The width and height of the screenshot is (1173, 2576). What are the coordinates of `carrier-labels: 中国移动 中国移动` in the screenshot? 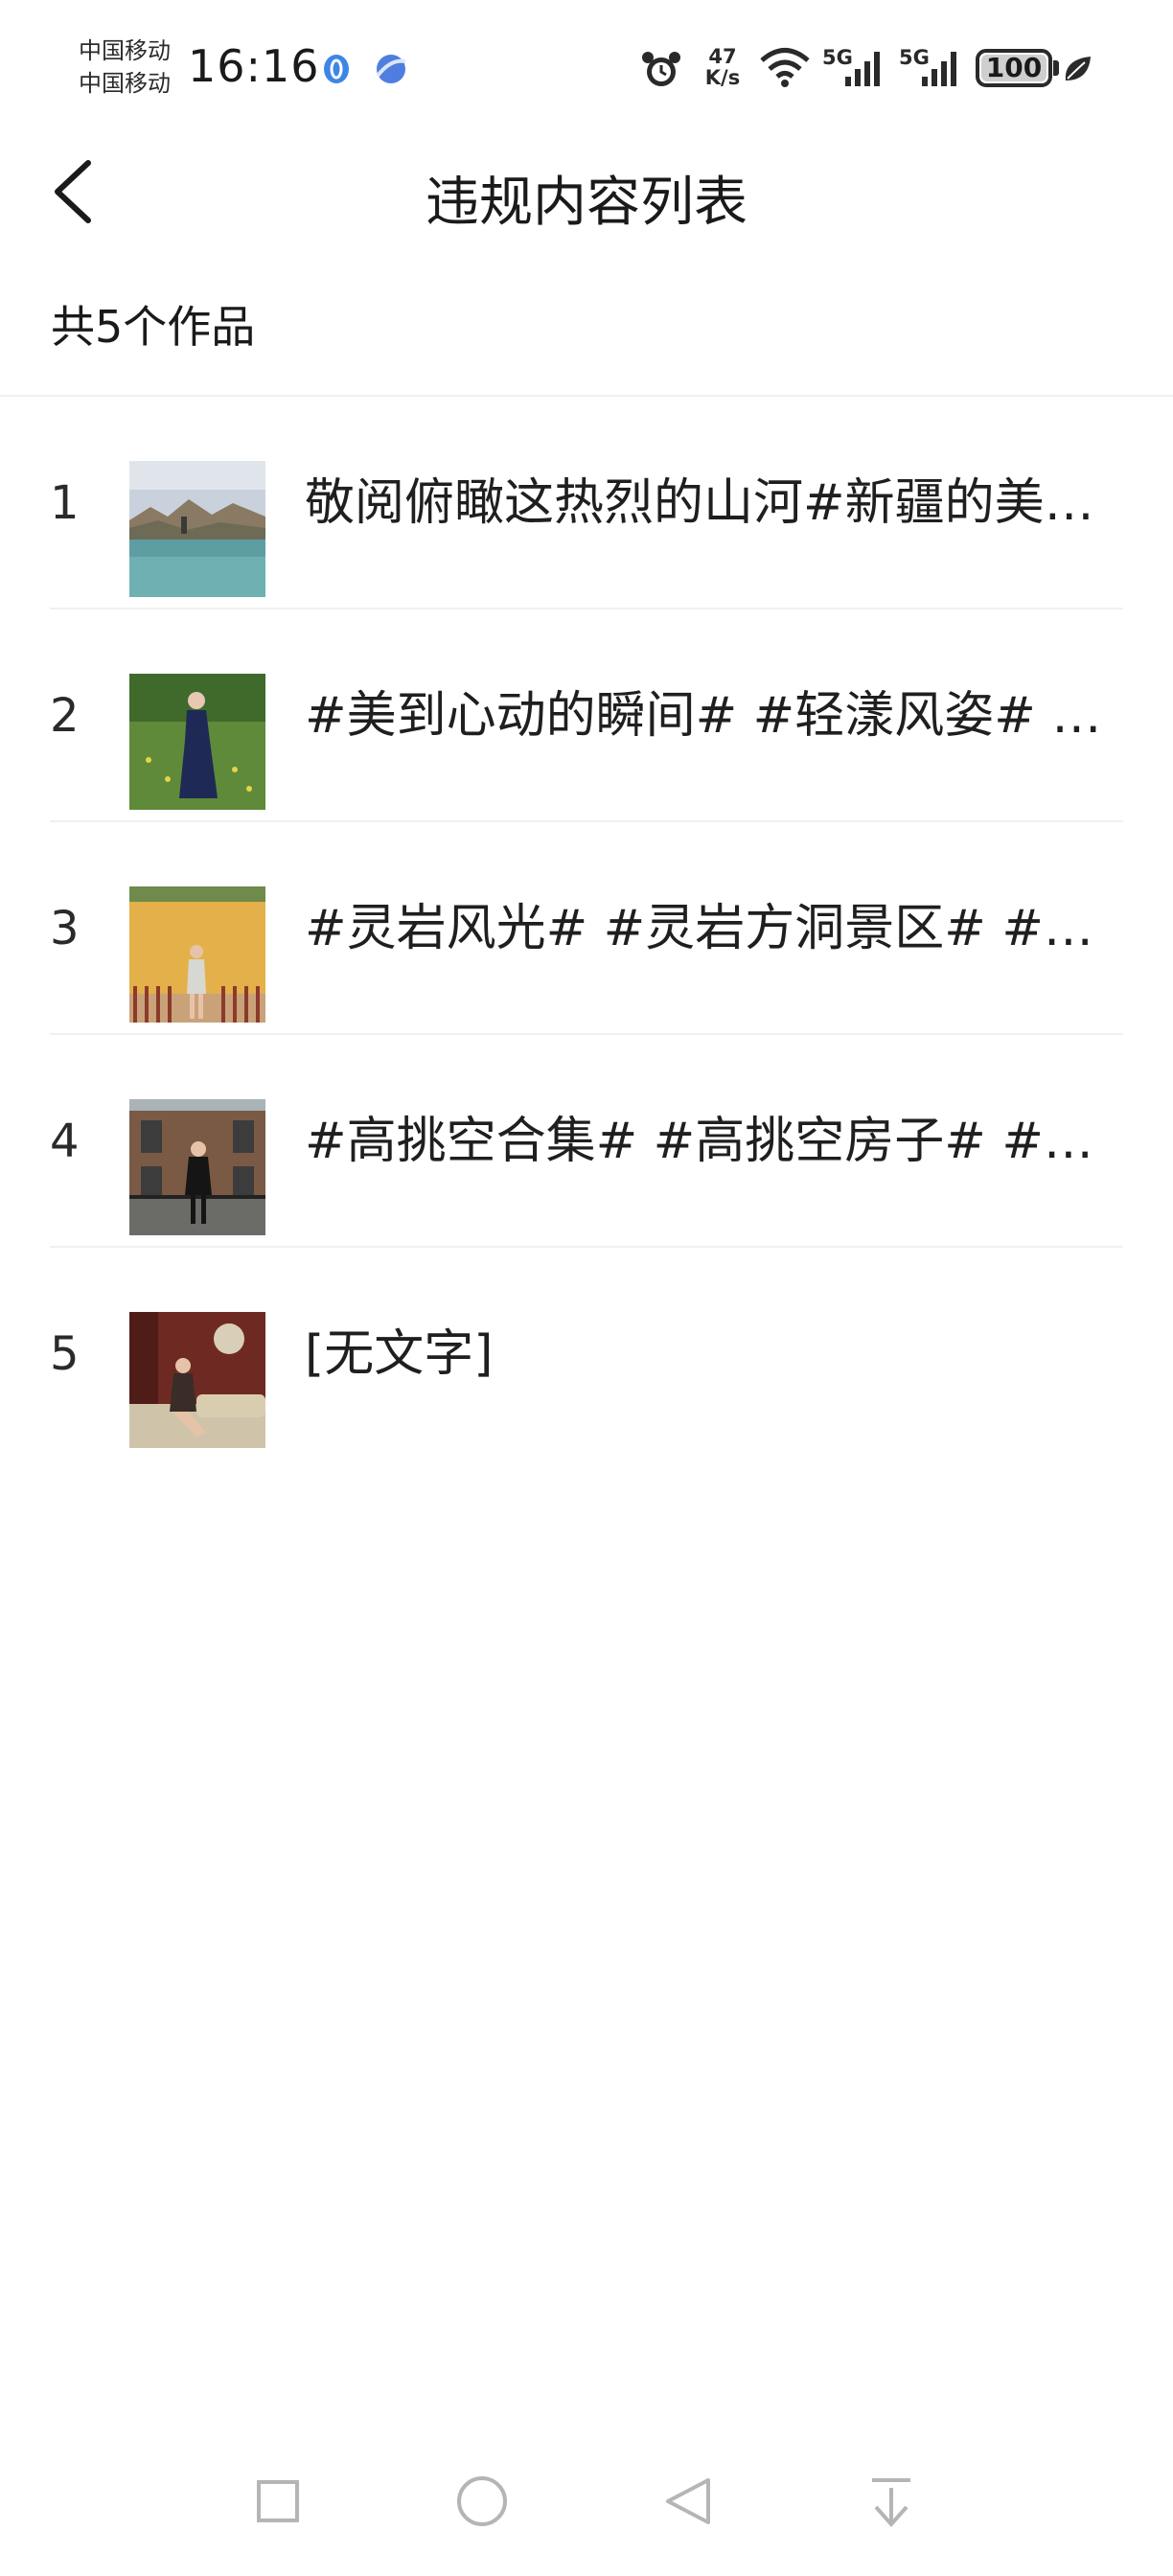 It's located at (131, 67).